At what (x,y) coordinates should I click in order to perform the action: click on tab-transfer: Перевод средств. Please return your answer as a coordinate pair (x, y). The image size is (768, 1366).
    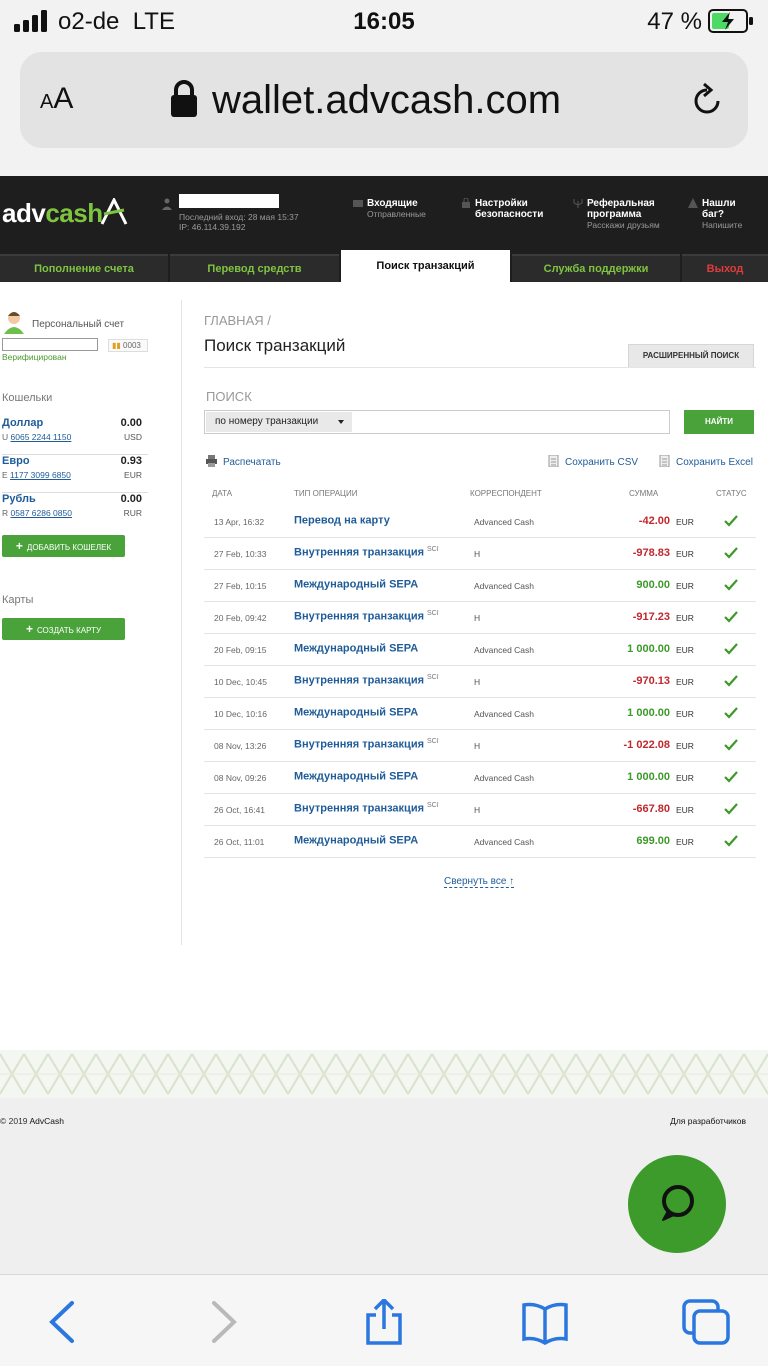
    Looking at the image, I should click on (254, 268).